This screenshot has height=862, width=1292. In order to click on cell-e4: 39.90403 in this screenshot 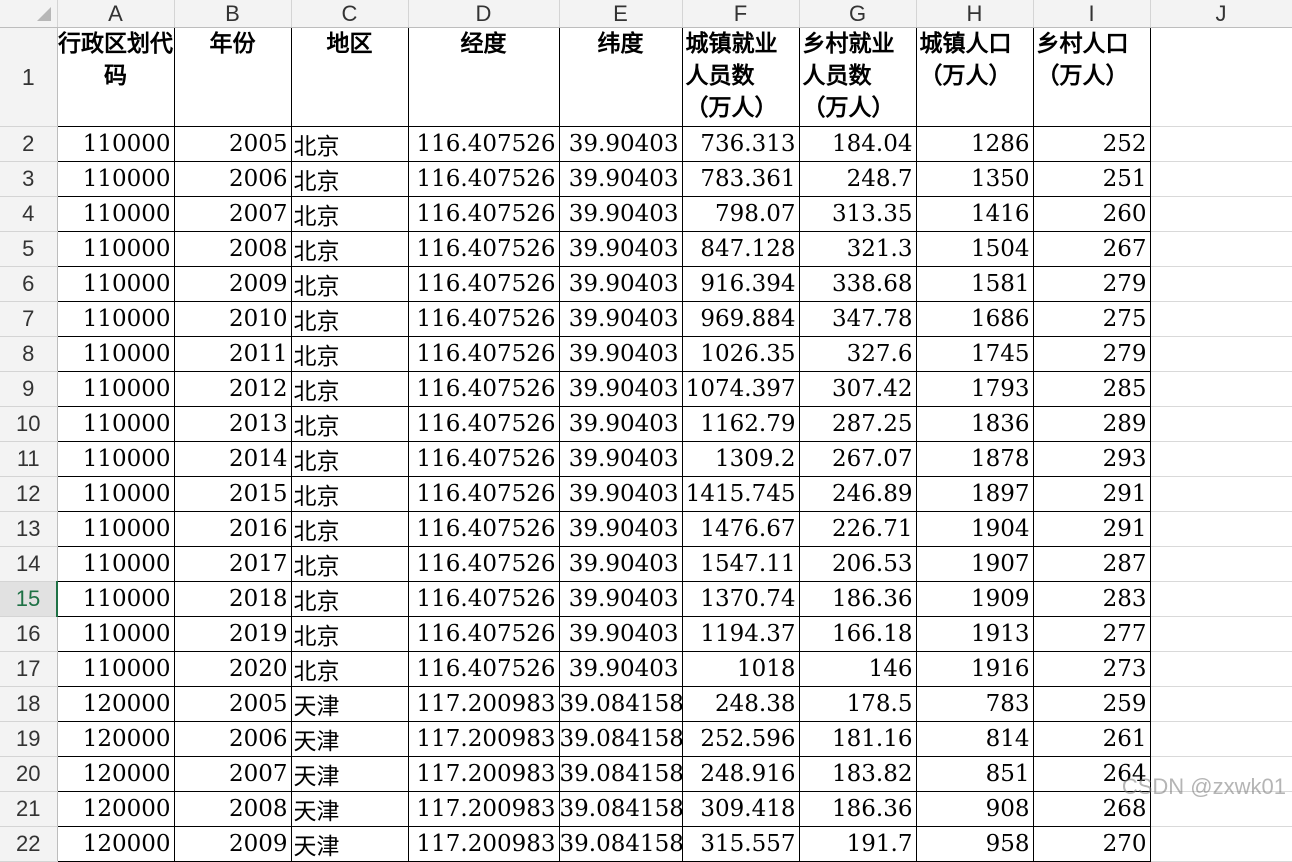, I will do `click(621, 214)`.